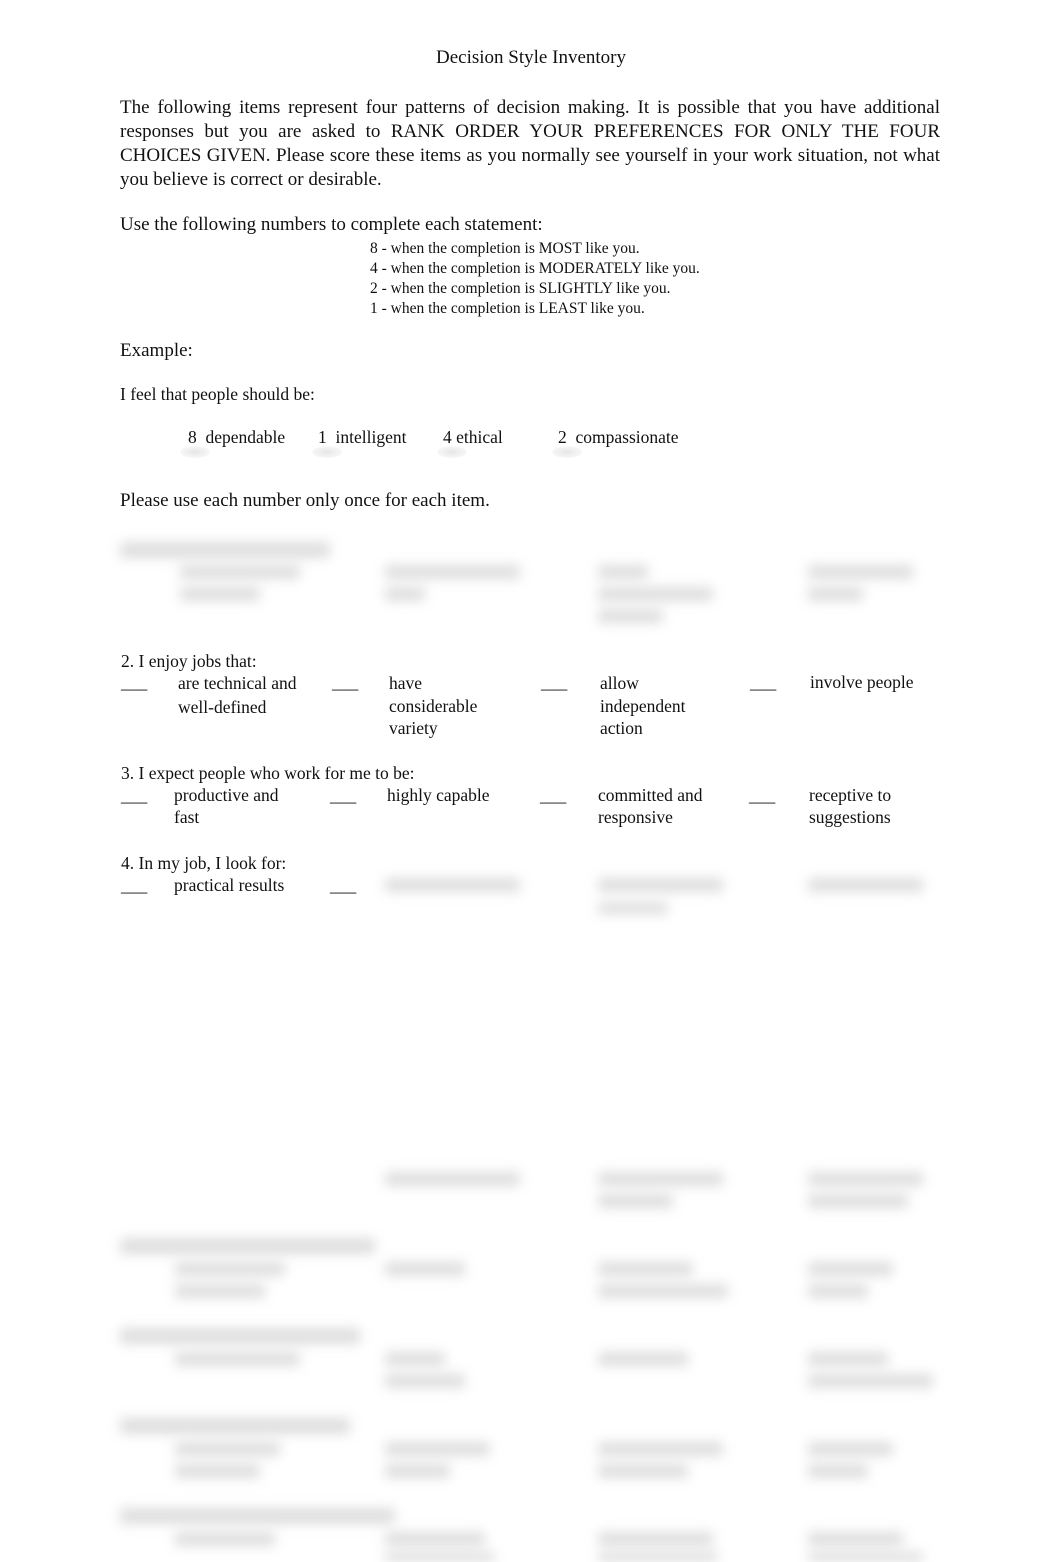 The image size is (1062, 1562). Describe the element at coordinates (237, 683) in the screenshot. I see `option-line: are technical and` at that location.